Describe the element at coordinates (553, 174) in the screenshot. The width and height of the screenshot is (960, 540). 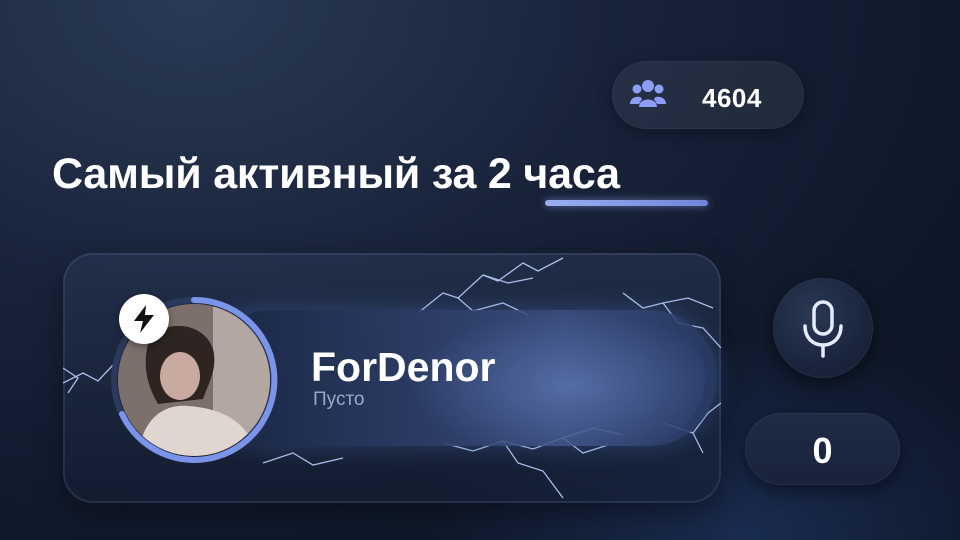
I see `title-accent: 2 часа` at that location.